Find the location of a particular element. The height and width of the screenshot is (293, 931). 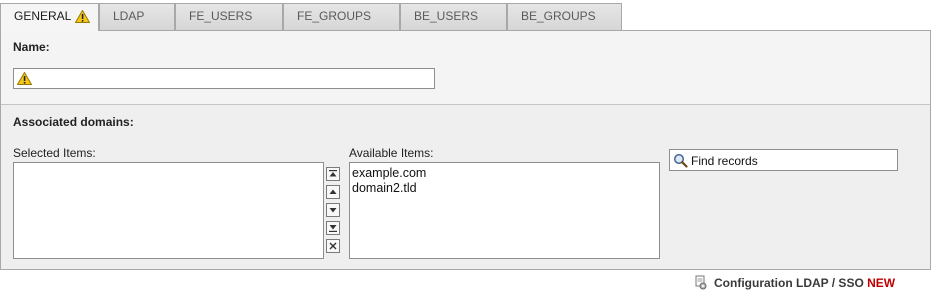

tab-label: BE_GROUPS is located at coordinates (558, 16).